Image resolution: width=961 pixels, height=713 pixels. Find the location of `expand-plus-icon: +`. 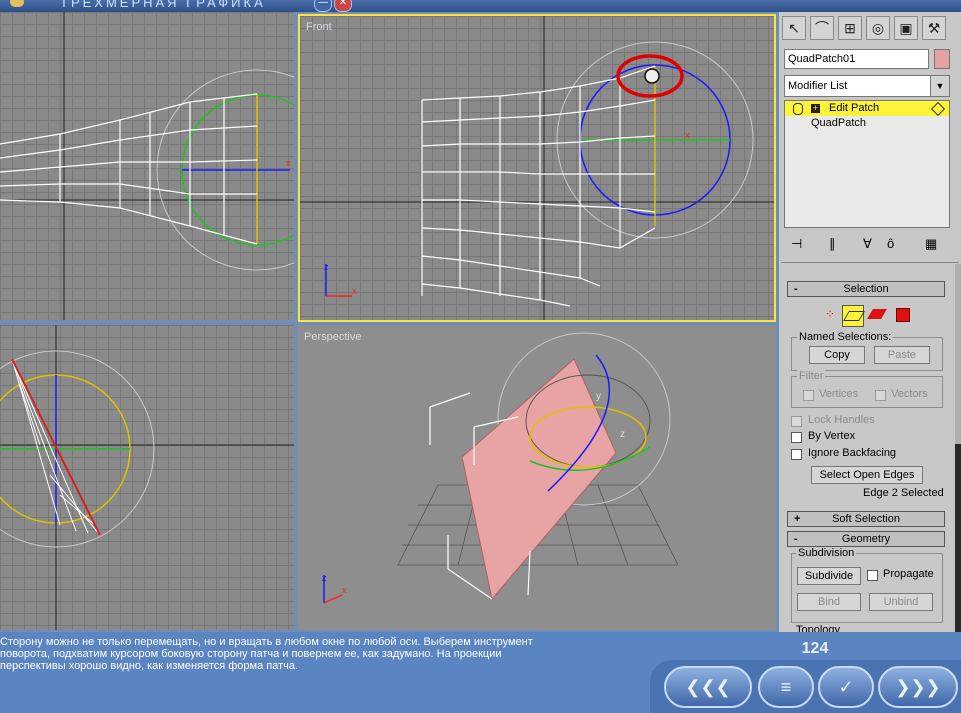

expand-plus-icon: + is located at coordinates (815, 108).